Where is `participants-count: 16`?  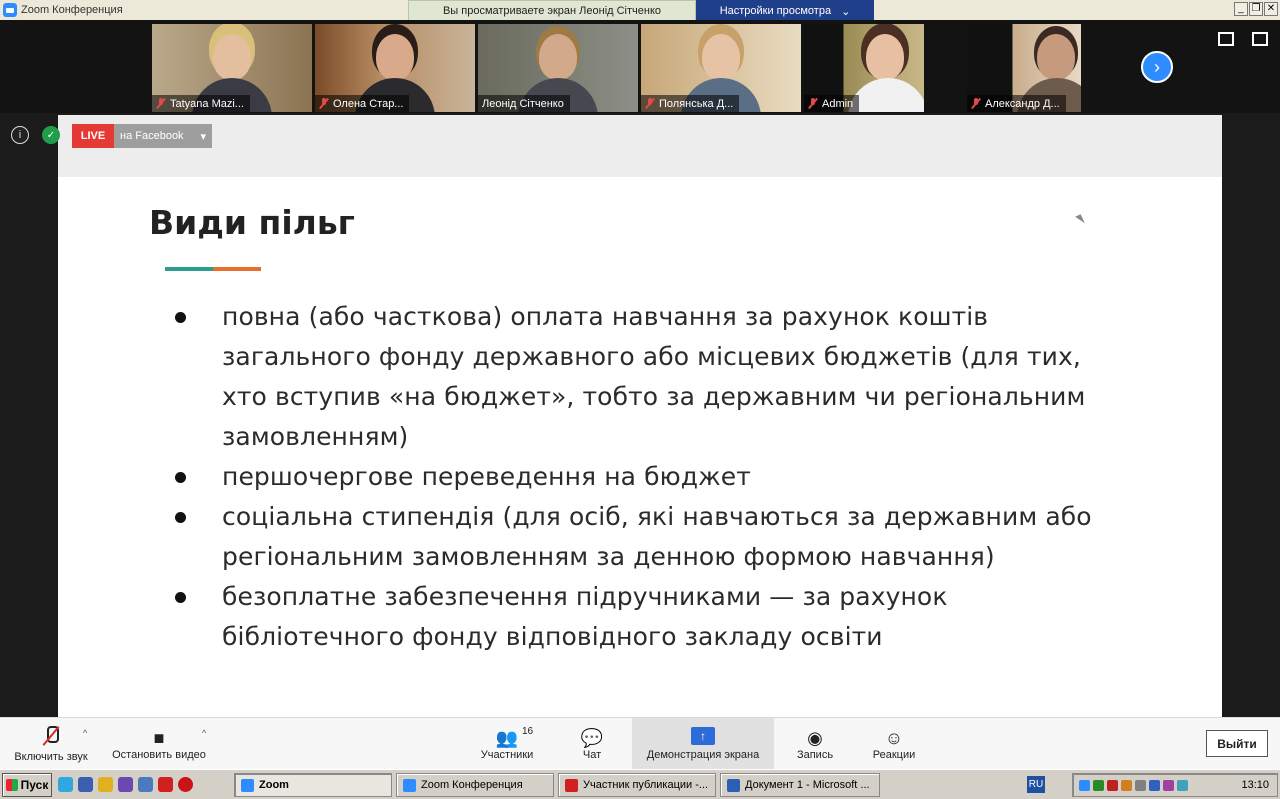 participants-count: 16 is located at coordinates (528, 731).